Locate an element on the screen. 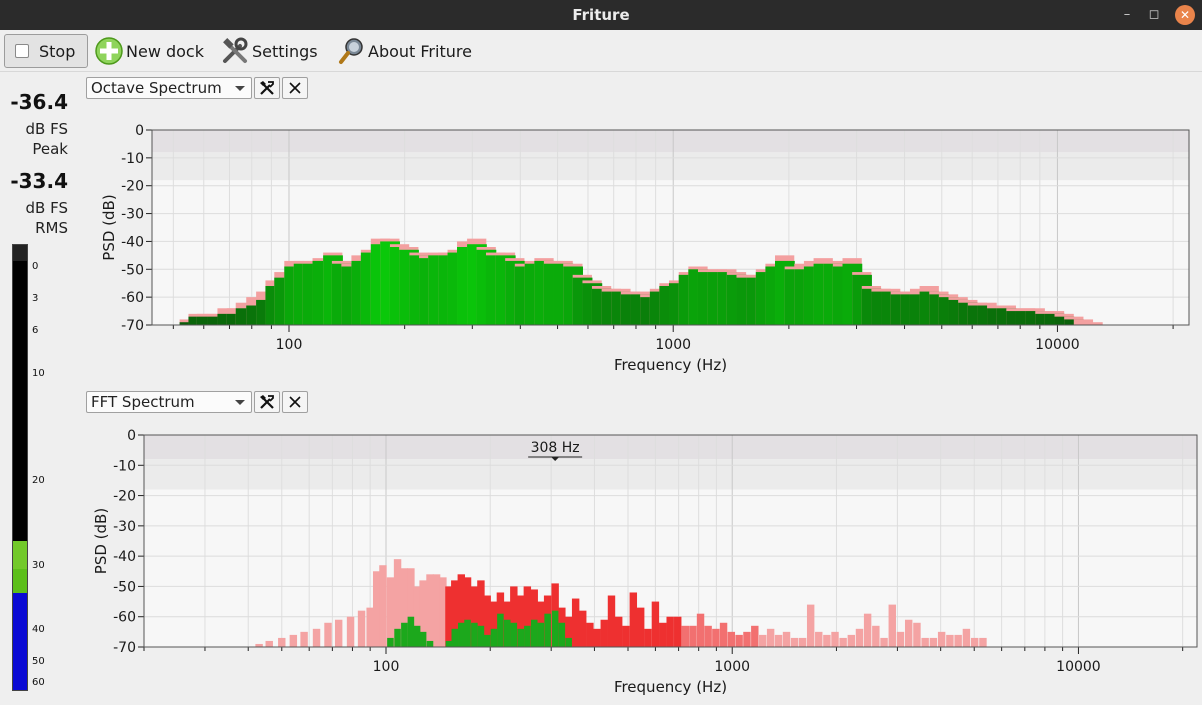 The height and width of the screenshot is (705, 1202). about-button: About Friture is located at coordinates (404, 51).